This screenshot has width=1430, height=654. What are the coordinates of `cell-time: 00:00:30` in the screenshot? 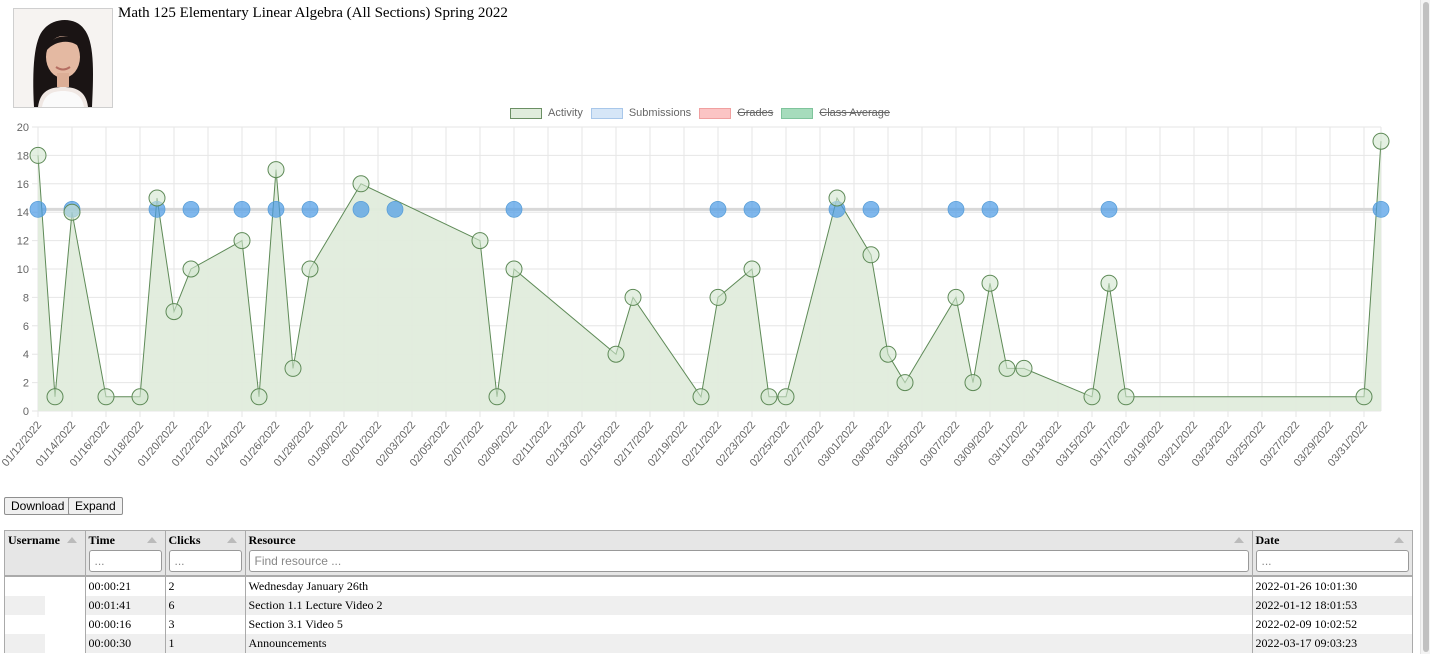 It's located at (125, 643).